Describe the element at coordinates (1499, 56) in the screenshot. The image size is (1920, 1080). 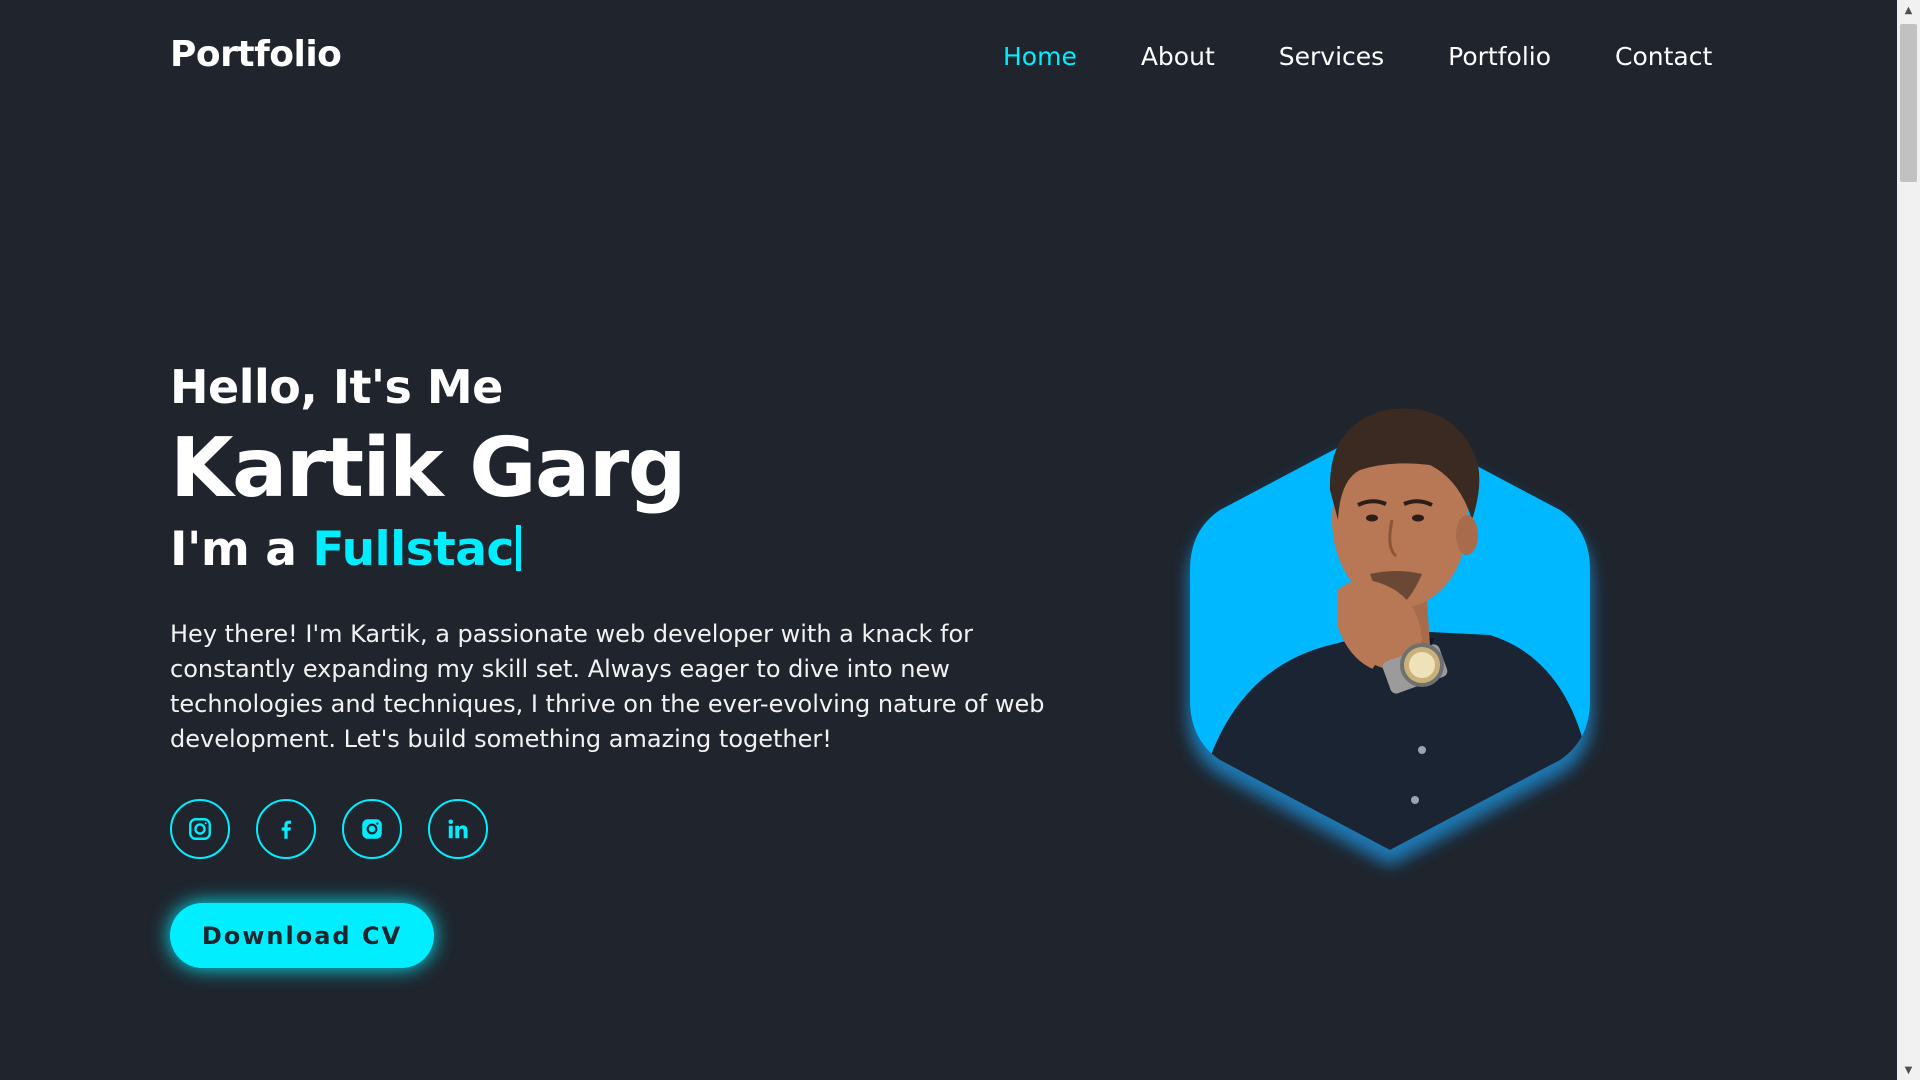
I see `nav-portfolio: Portfolio` at that location.